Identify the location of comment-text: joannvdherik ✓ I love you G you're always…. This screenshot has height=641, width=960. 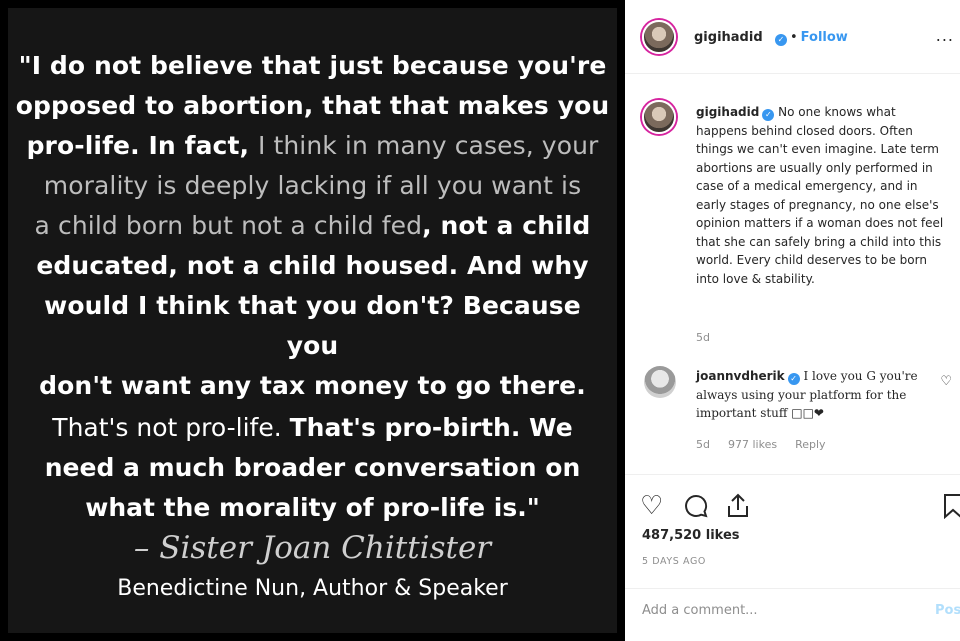
(816, 395).